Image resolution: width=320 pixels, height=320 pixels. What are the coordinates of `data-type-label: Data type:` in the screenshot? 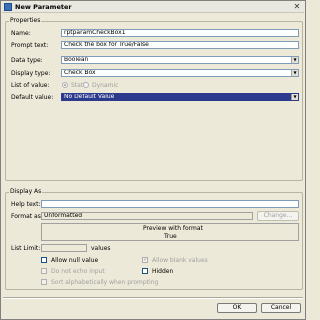 It's located at (27, 60).